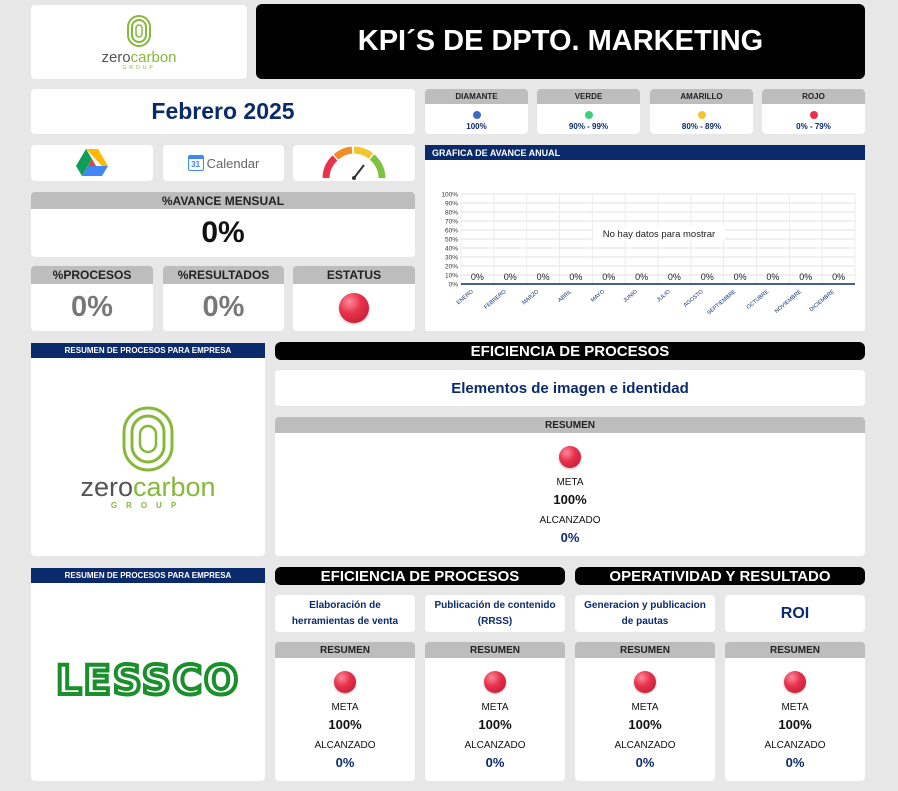 The width and height of the screenshot is (898, 791). I want to click on procesos-card: %PROCESOS 0%, so click(92, 298).